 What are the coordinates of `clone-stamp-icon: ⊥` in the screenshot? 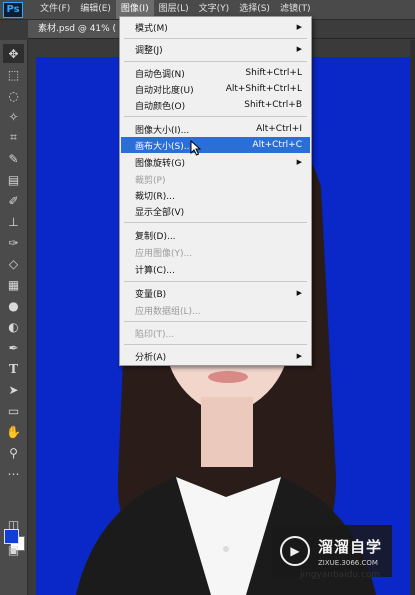 It's located at (13, 221).